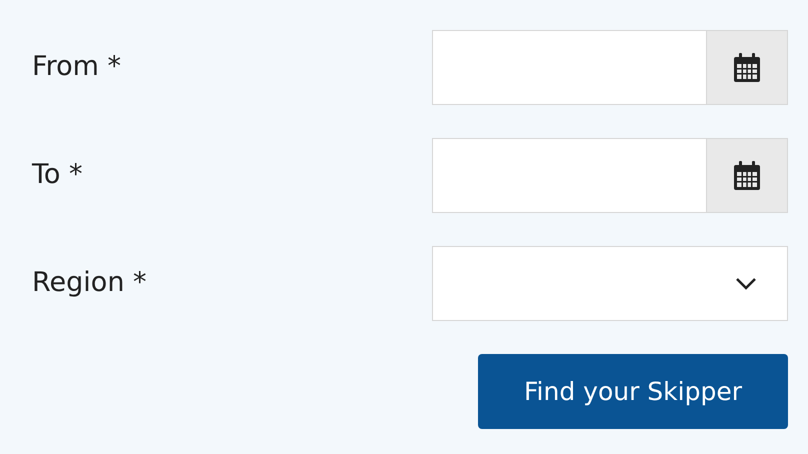  Describe the element at coordinates (57, 175) in the screenshot. I see `field-label: To *` at that location.